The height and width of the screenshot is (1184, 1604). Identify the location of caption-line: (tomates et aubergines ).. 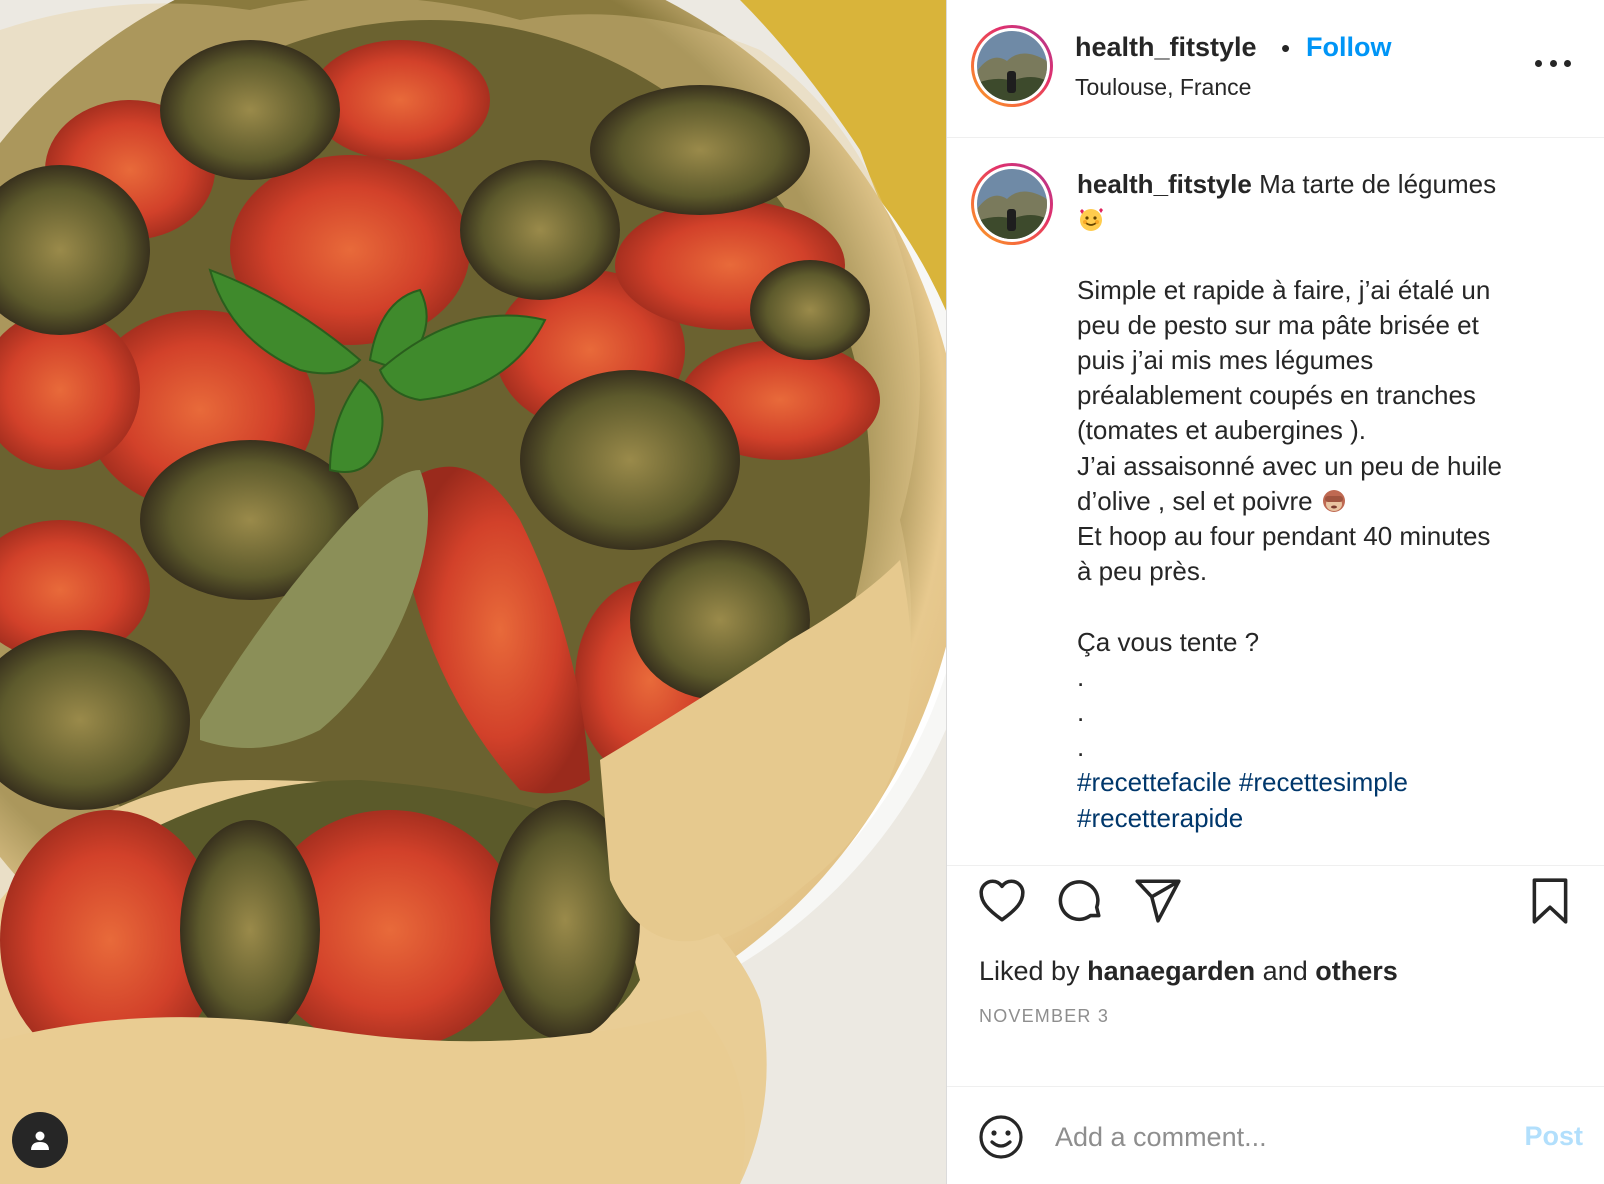
(1222, 430).